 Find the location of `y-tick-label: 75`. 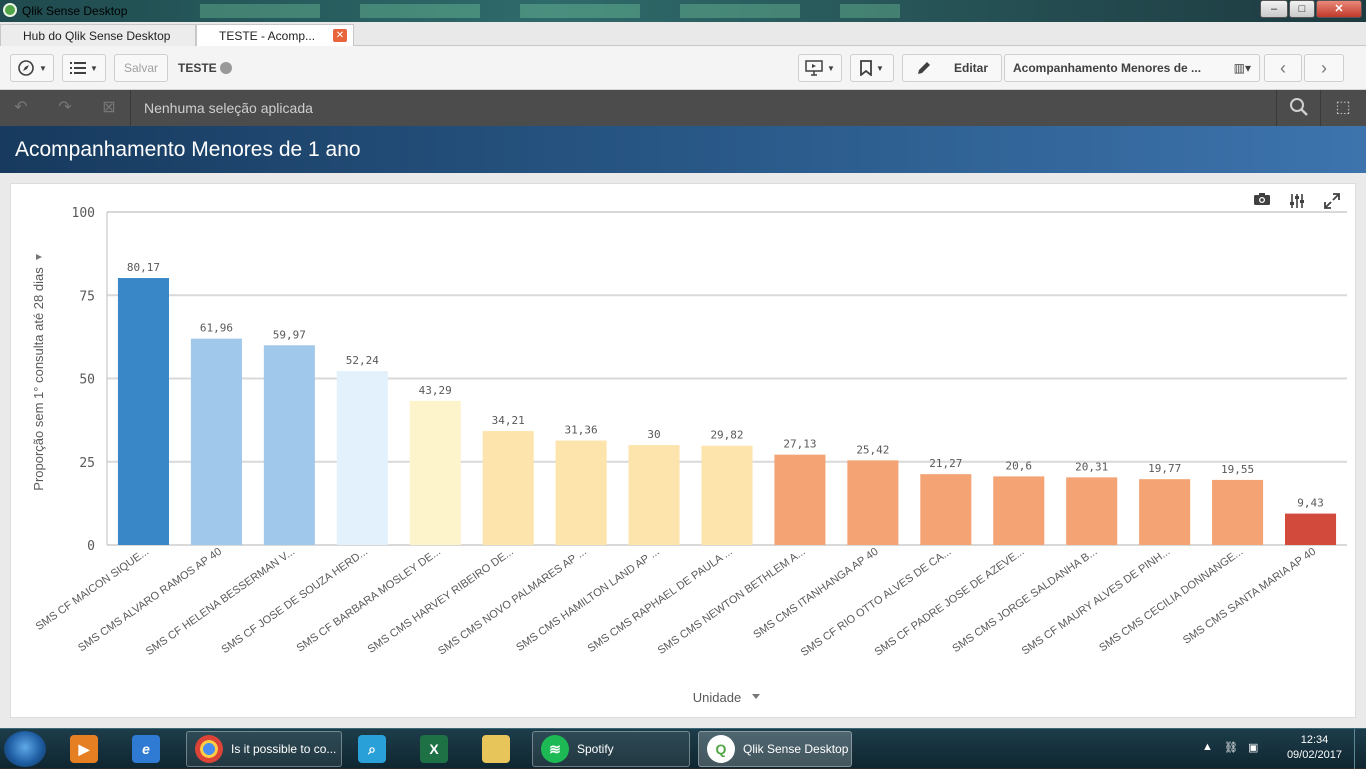

y-tick-label: 75 is located at coordinates (87, 296).